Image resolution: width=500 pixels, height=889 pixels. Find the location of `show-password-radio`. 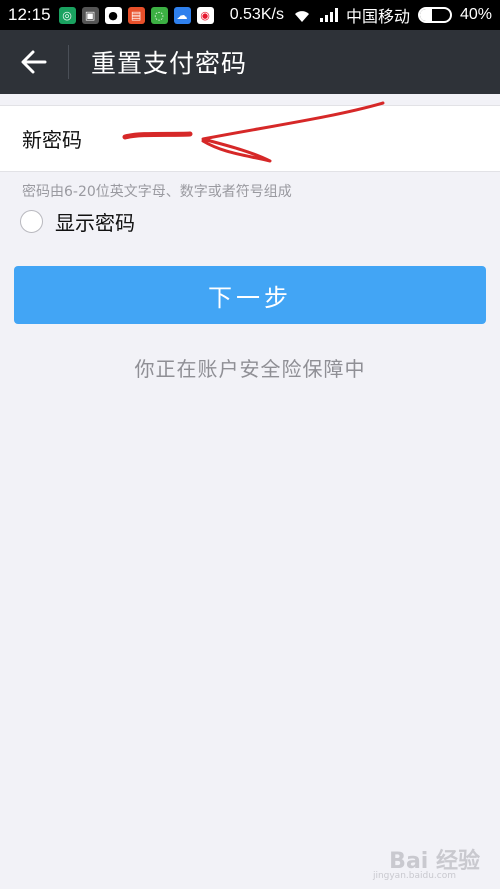

show-password-radio is located at coordinates (31, 221).